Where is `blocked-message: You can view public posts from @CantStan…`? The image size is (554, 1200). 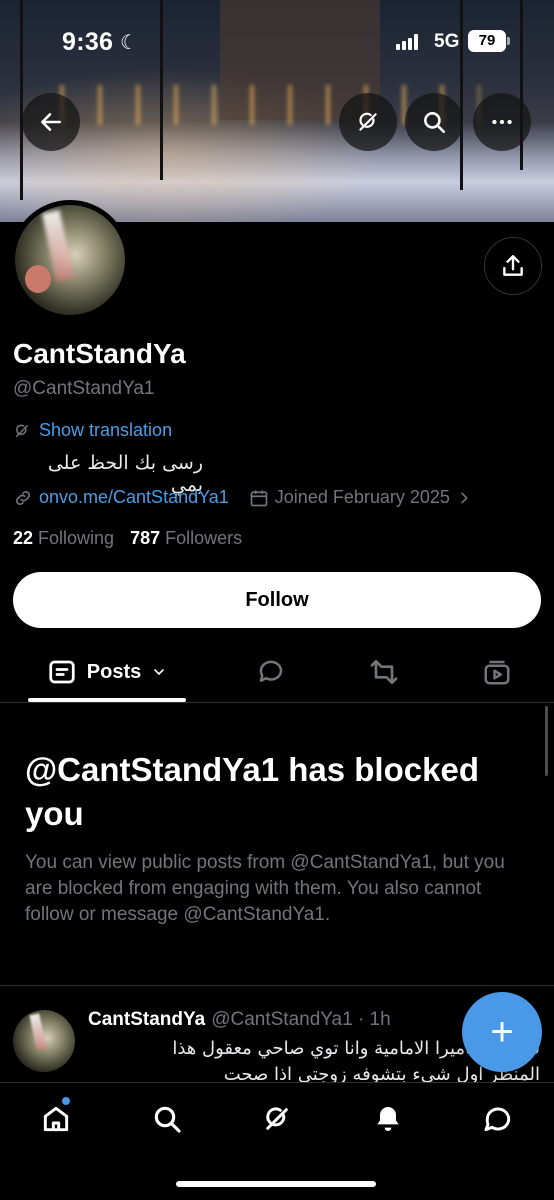
blocked-message: You can view public posts from @CantStan… is located at coordinates (265, 888).